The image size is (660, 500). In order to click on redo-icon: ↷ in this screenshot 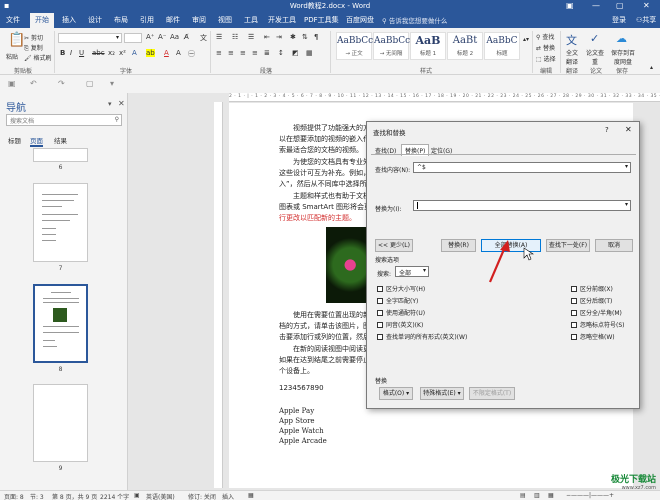, I will do `click(61, 83)`.